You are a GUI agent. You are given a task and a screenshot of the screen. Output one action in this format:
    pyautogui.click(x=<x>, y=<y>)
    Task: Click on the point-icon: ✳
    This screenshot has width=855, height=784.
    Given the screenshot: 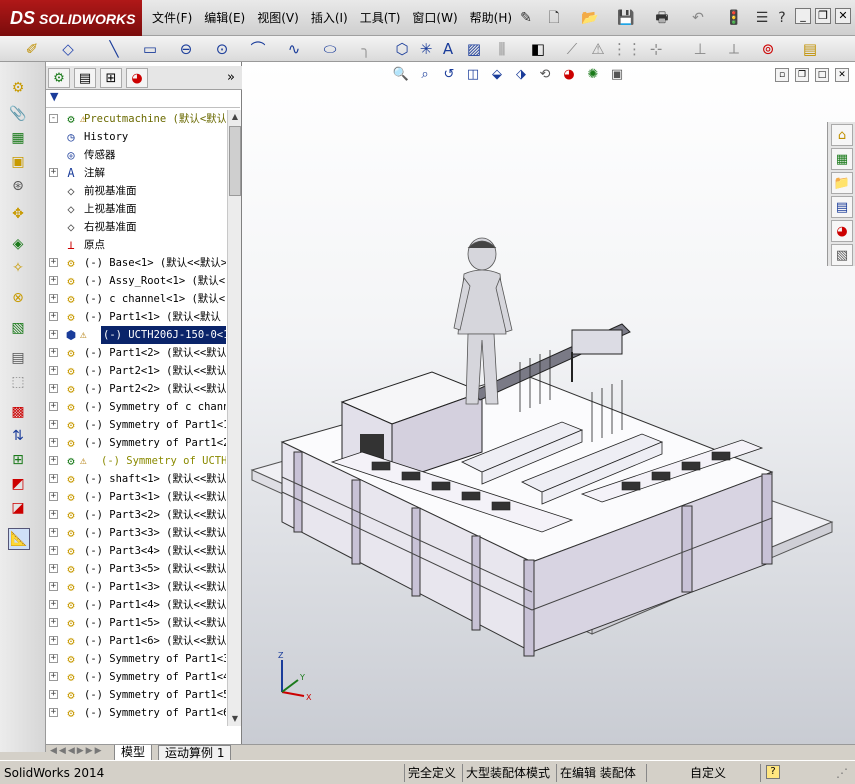 What is the action you would take?
    pyautogui.click(x=426, y=49)
    